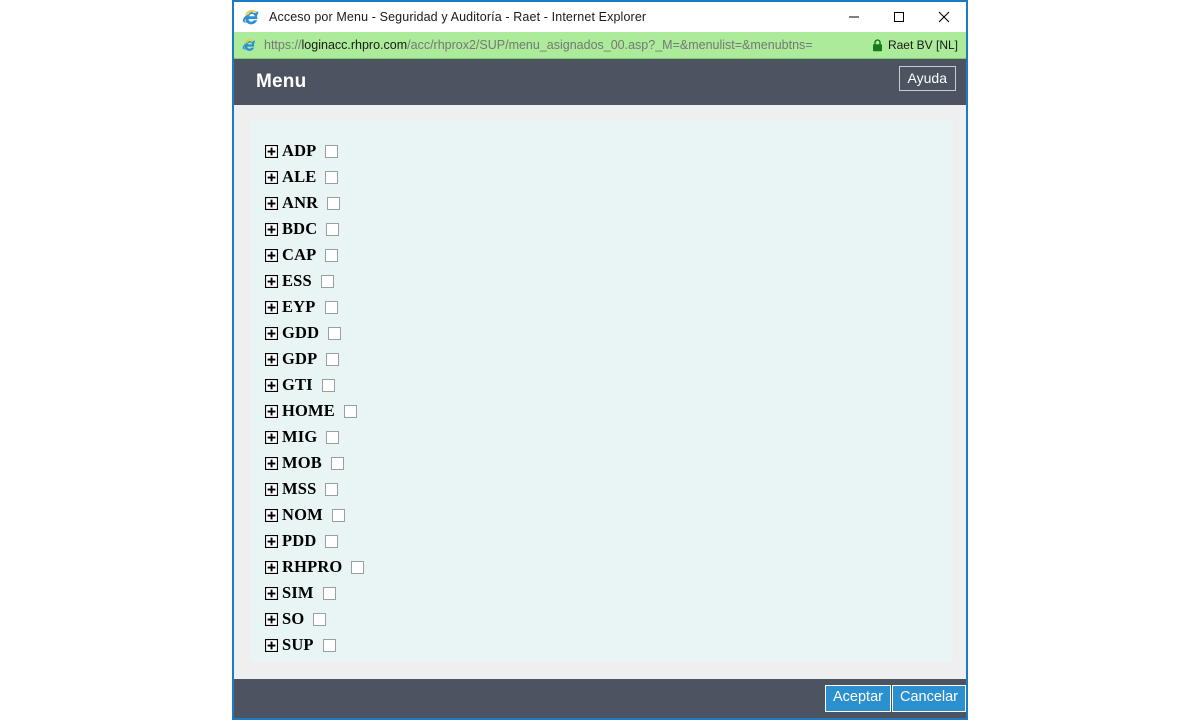  I want to click on app-footer: Aceptar Cancelar, so click(600, 698).